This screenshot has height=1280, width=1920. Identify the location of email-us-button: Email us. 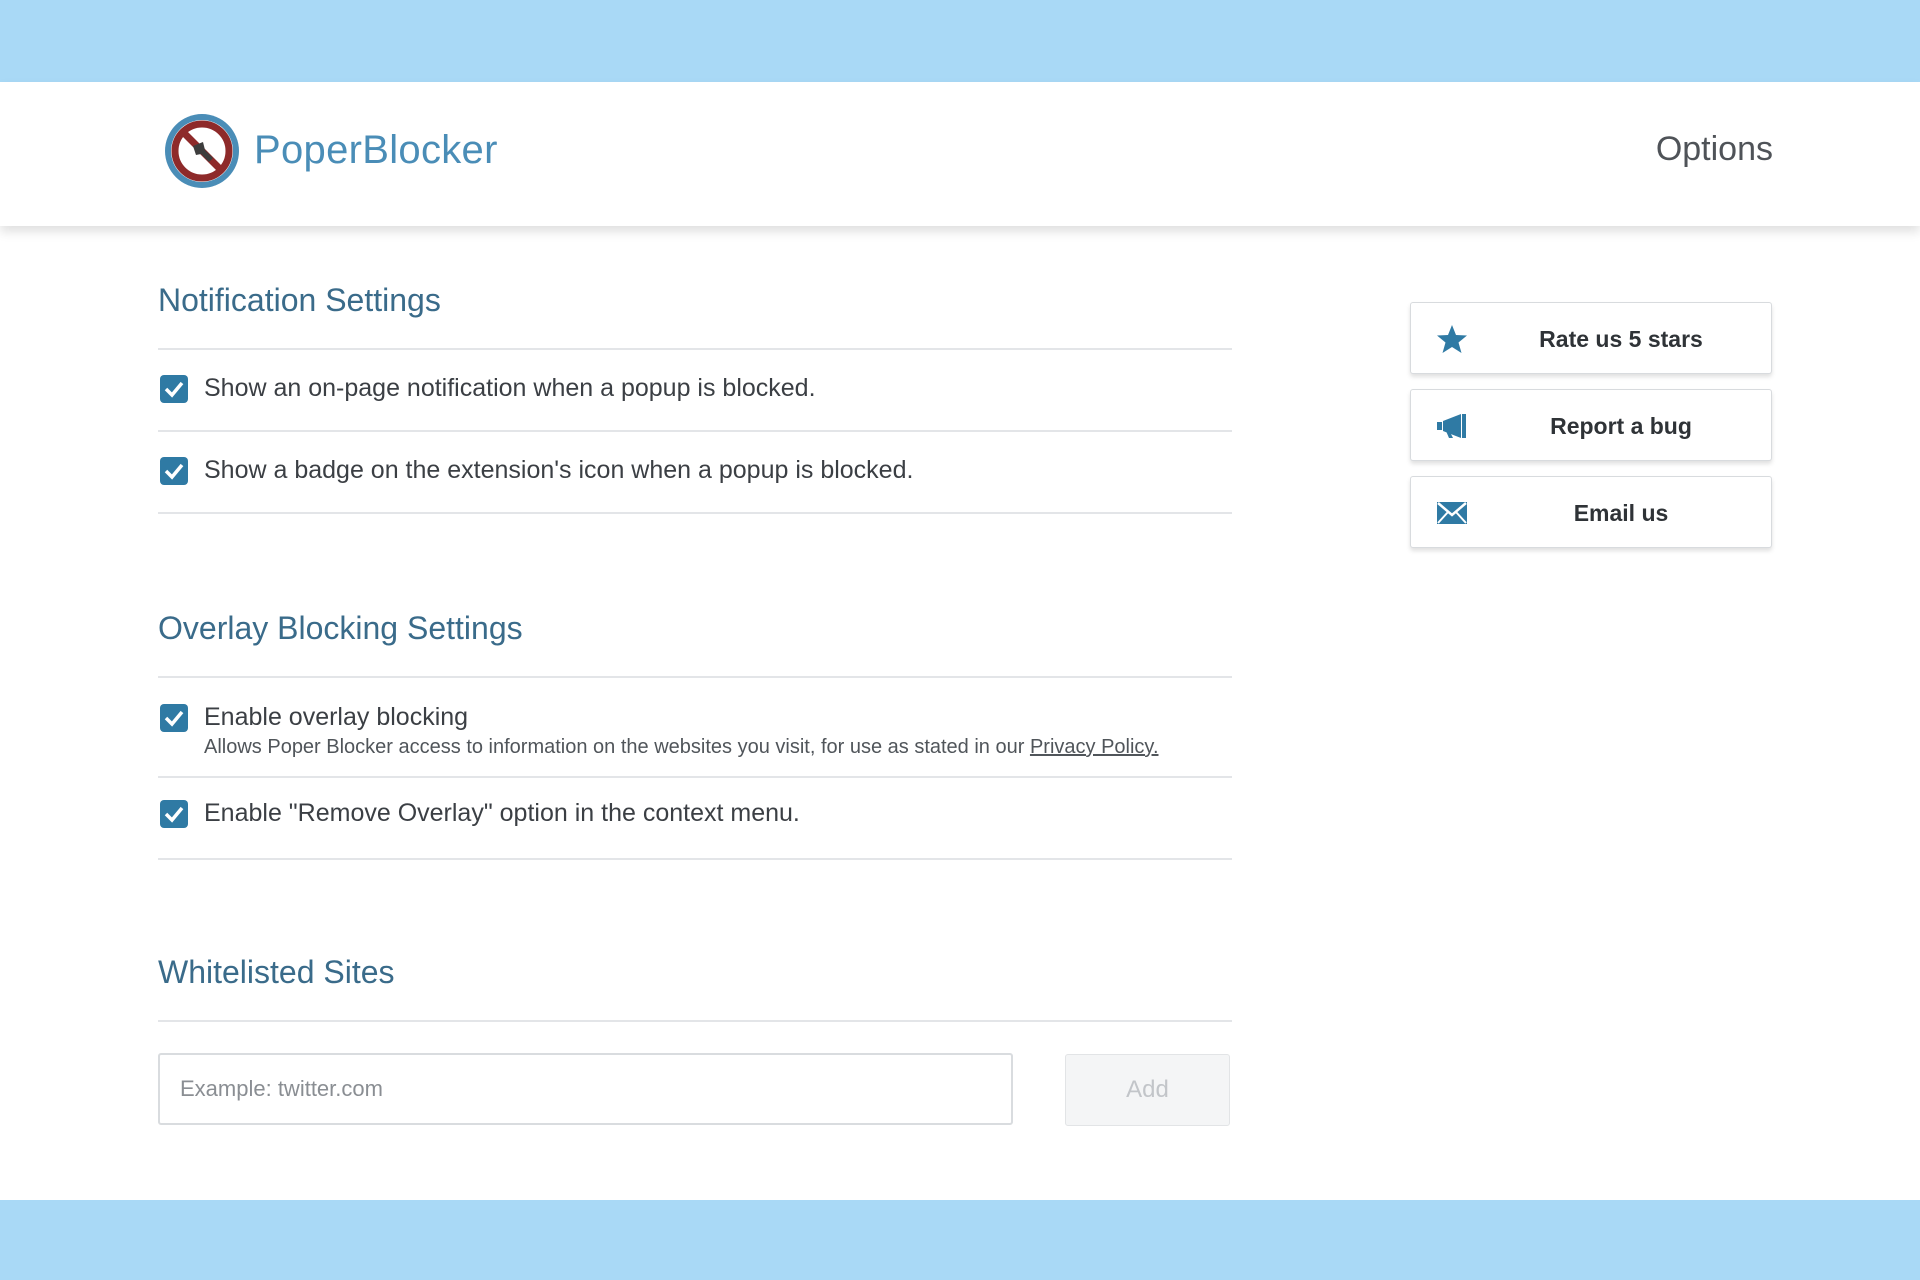
(1591, 512).